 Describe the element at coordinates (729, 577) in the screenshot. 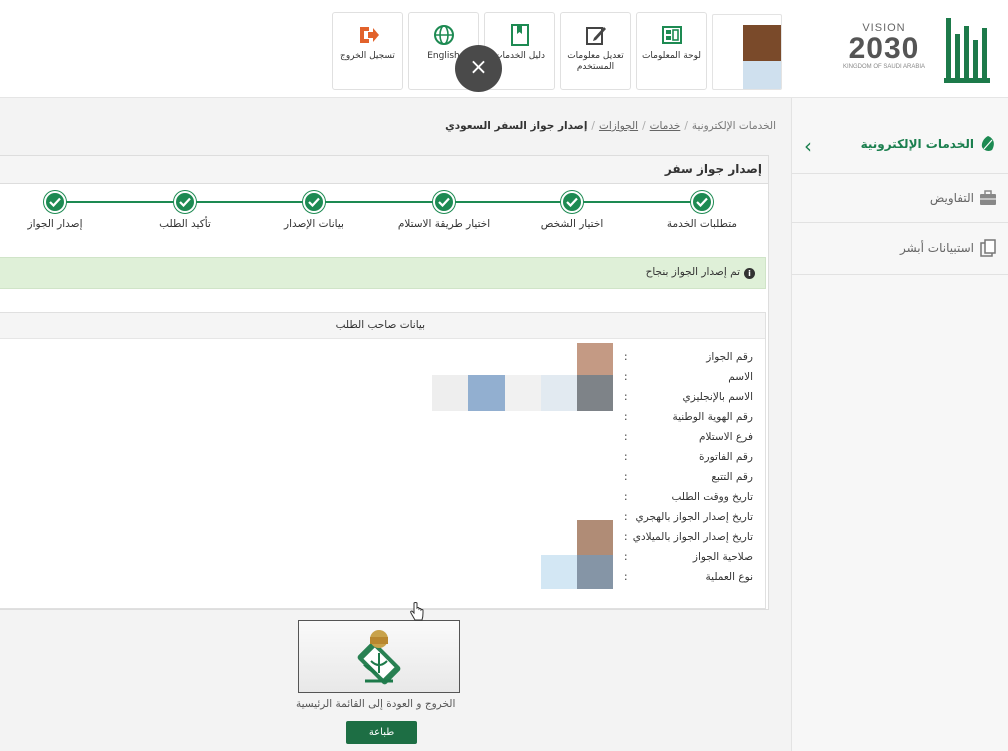

I see `field-label: نوع العملية` at that location.